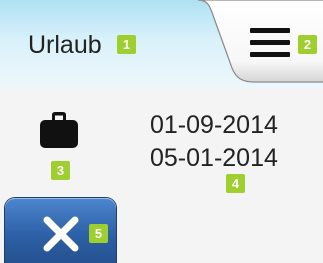 This screenshot has width=323, height=263. What do you see at coordinates (65, 45) in the screenshot?
I see `page-title: Urlaub` at bounding box center [65, 45].